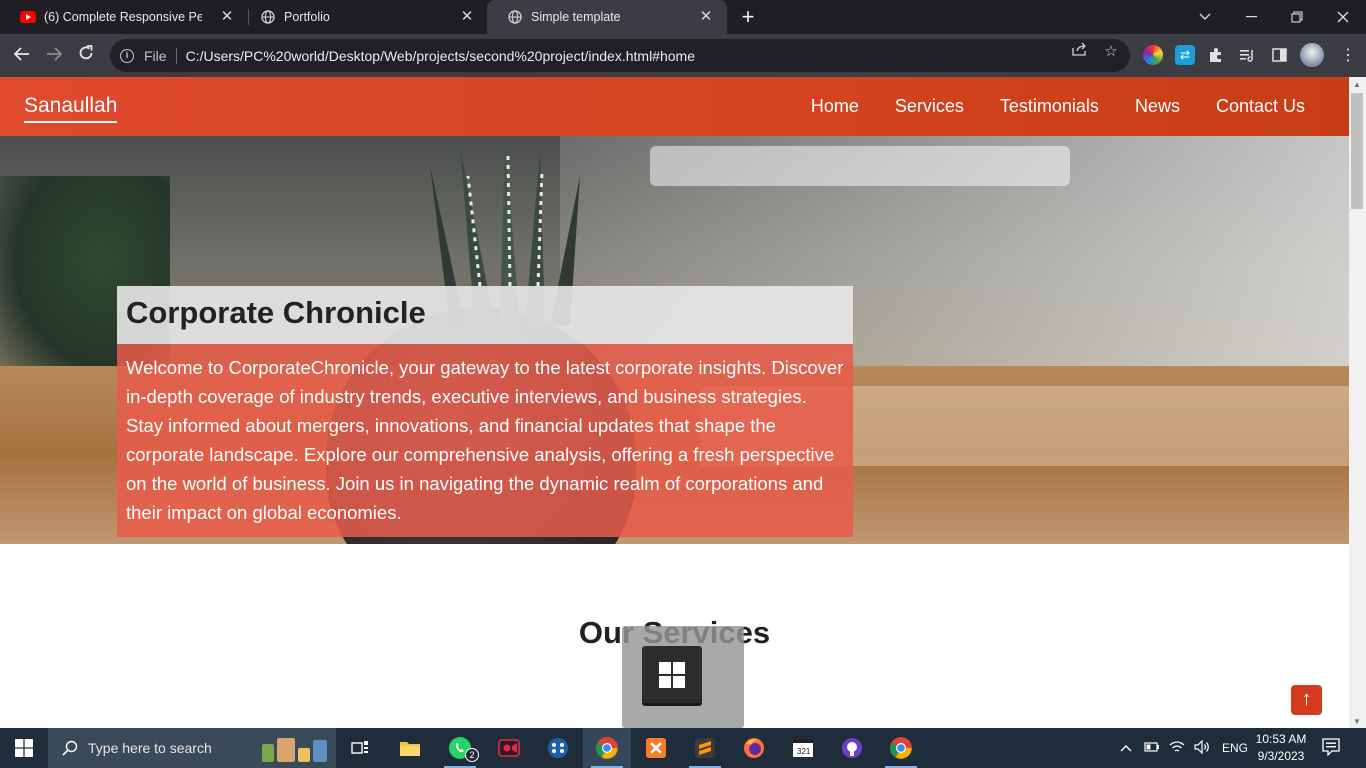 The width and height of the screenshot is (1366, 768). Describe the element at coordinates (558, 748) in the screenshot. I see `app-icon` at that location.